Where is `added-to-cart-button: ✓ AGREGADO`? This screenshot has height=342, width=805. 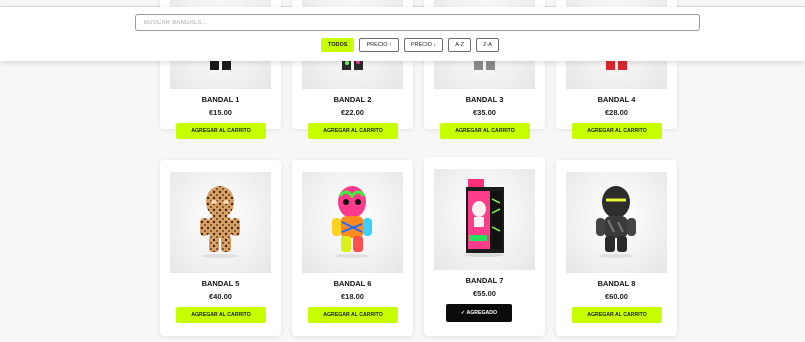
added-to-cart-button: ✓ AGREGADO is located at coordinates (479, 313).